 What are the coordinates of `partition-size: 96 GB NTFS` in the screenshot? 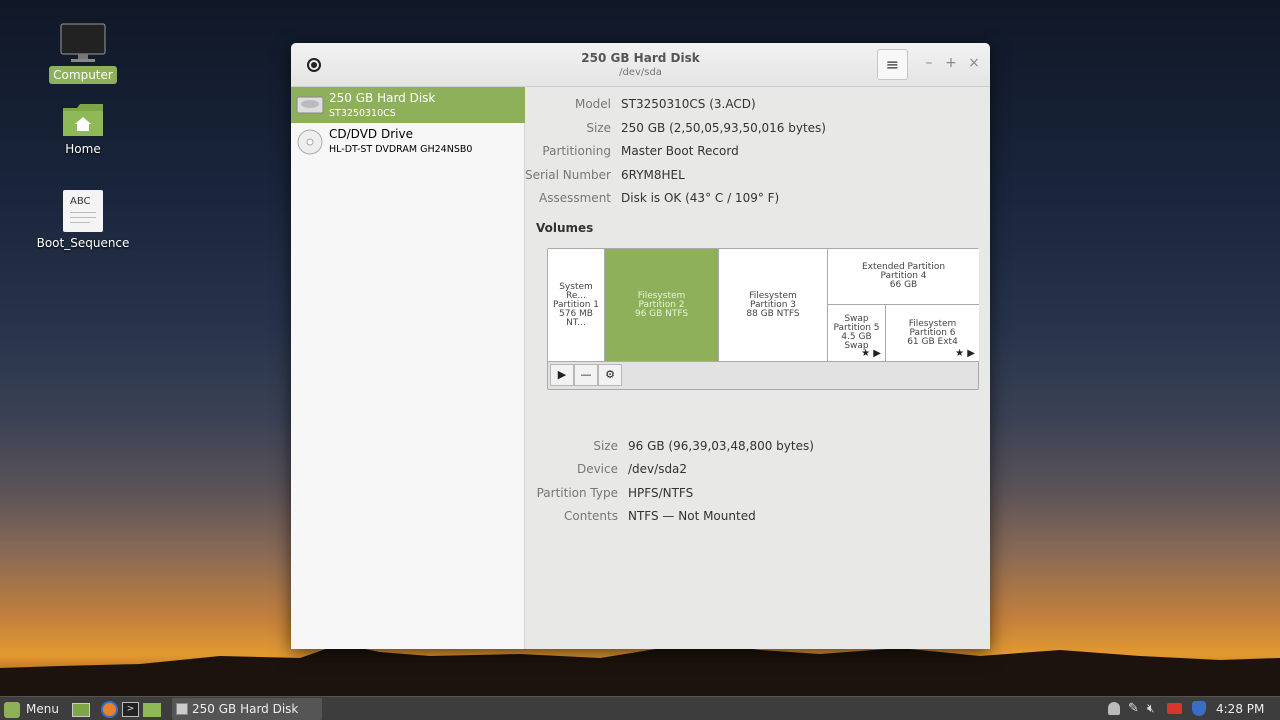 It's located at (661, 313).